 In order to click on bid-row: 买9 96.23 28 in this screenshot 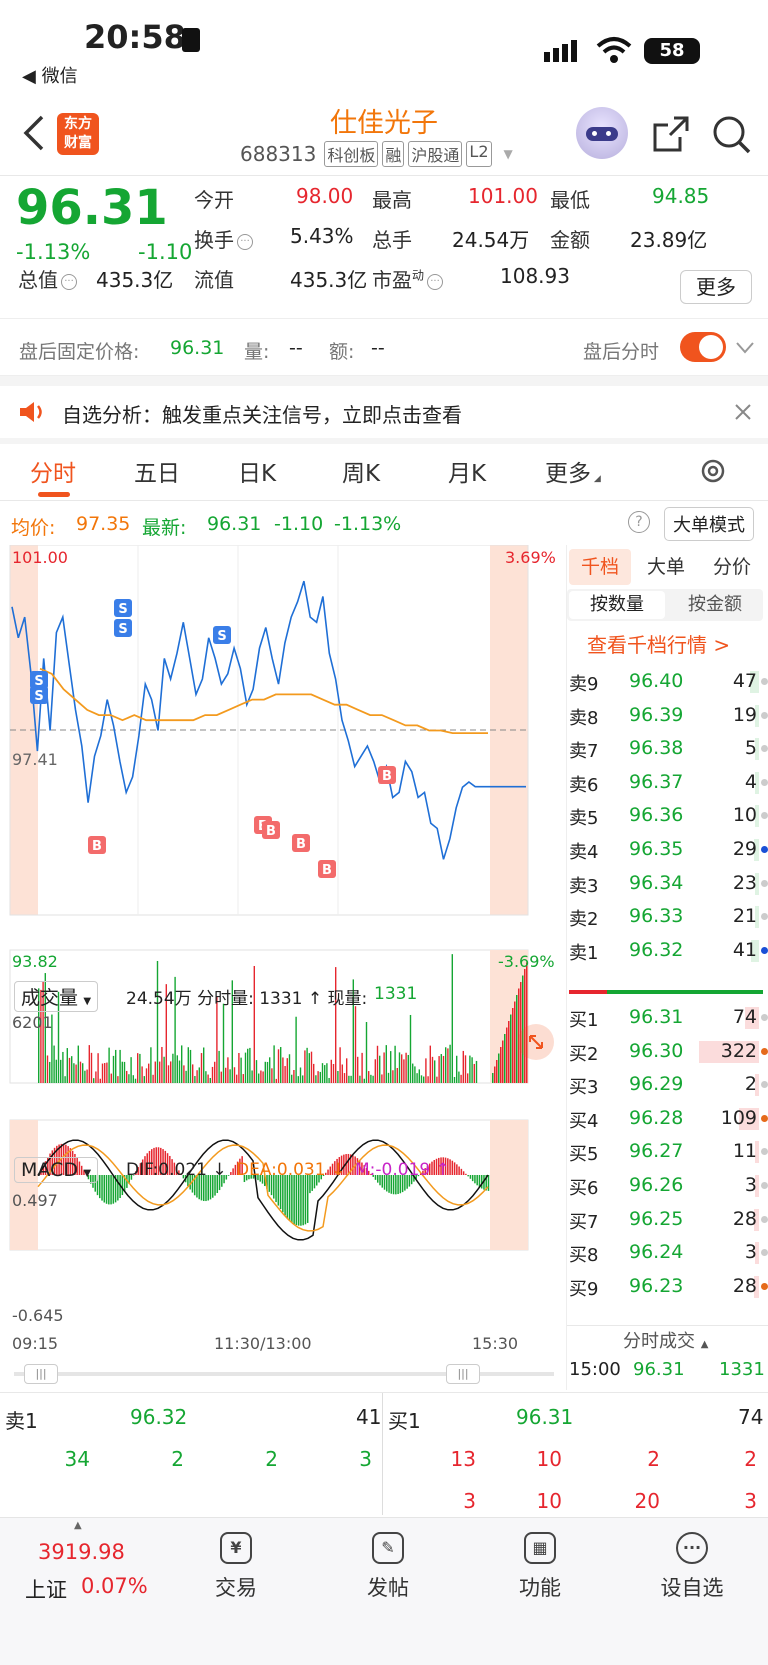, I will do `click(667, 1287)`.